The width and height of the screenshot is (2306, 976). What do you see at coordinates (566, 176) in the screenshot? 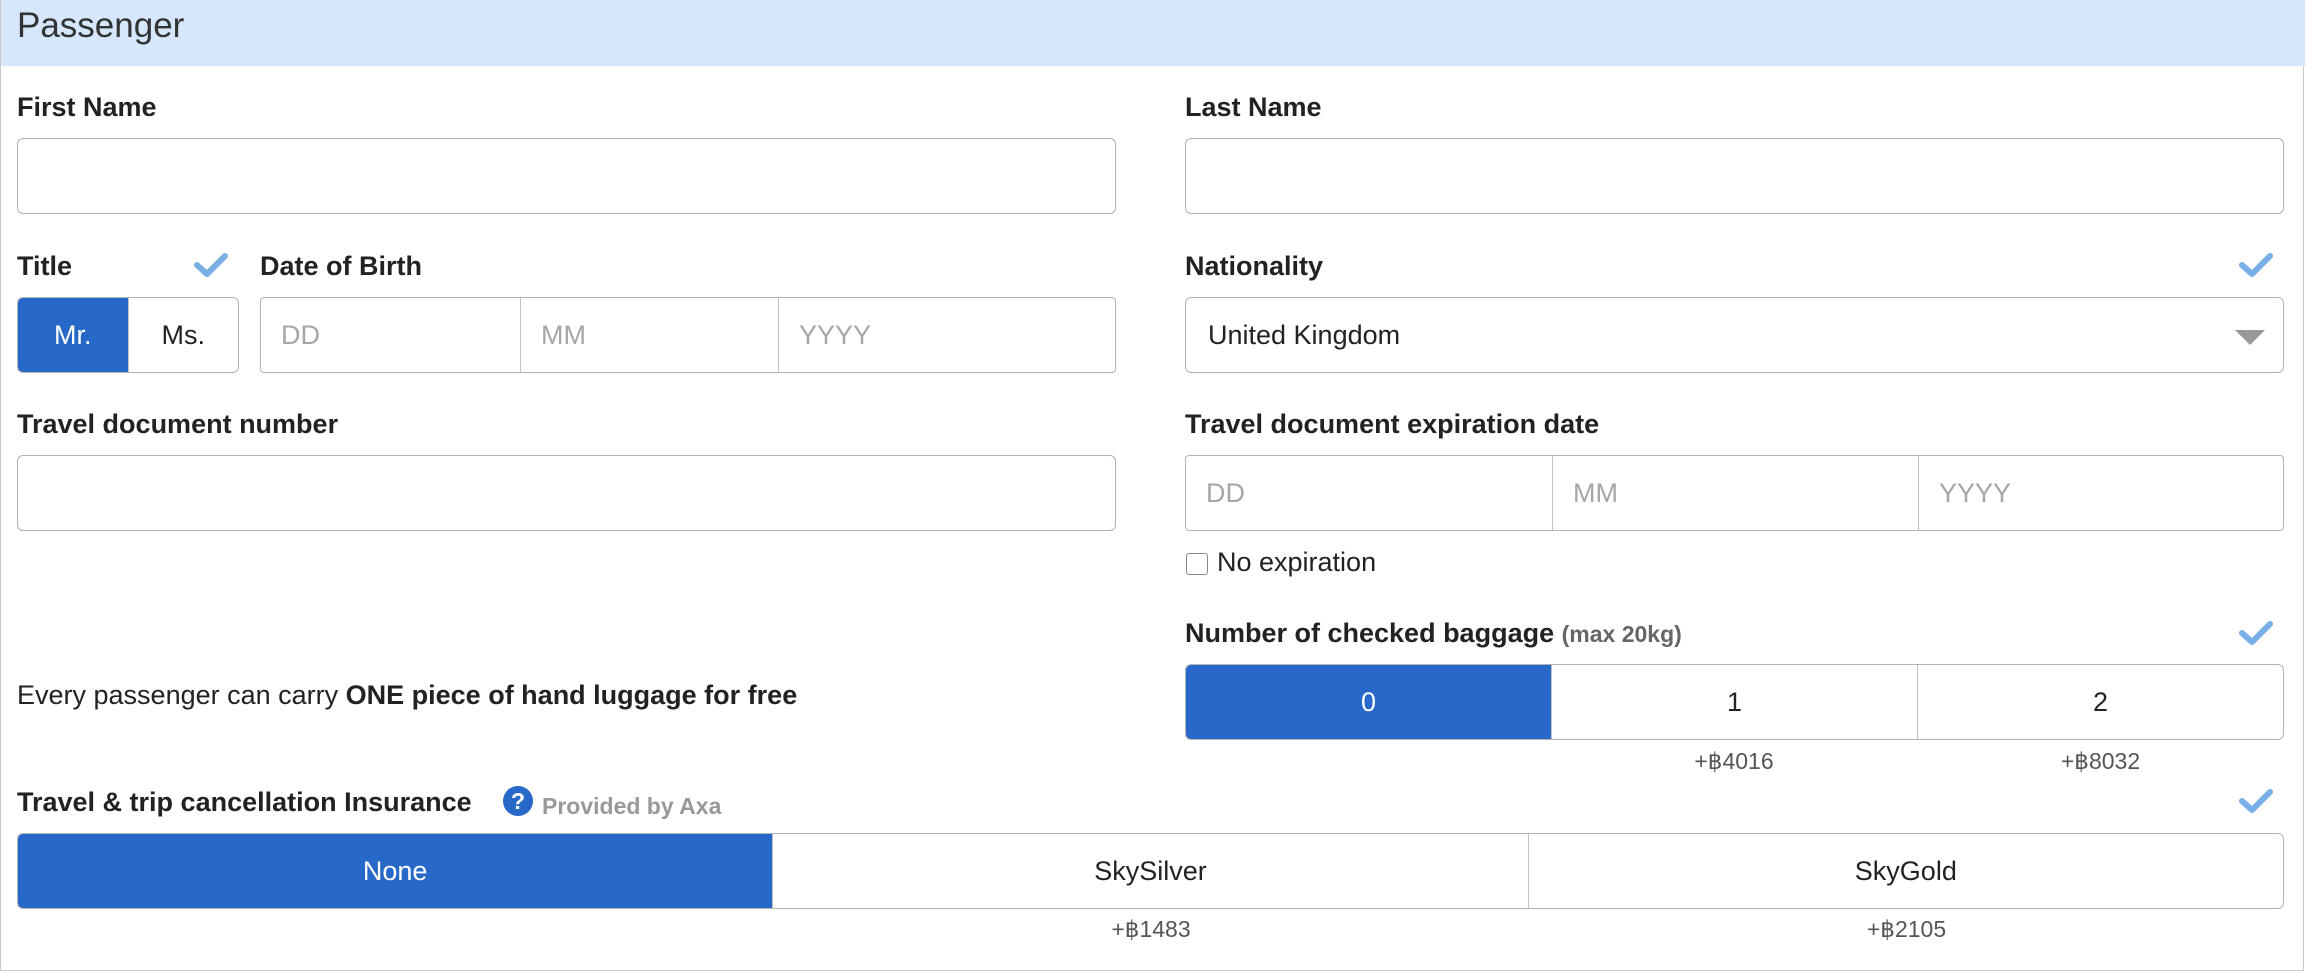
I see `first-name-input` at bounding box center [566, 176].